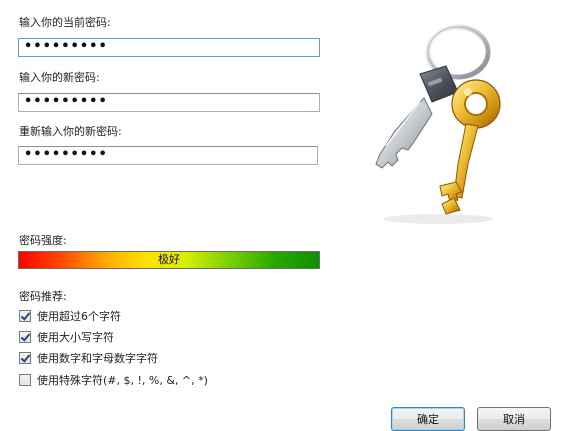 The image size is (562, 431). Describe the element at coordinates (43, 240) in the screenshot. I see `password-strength-label: 密码强度:` at that location.